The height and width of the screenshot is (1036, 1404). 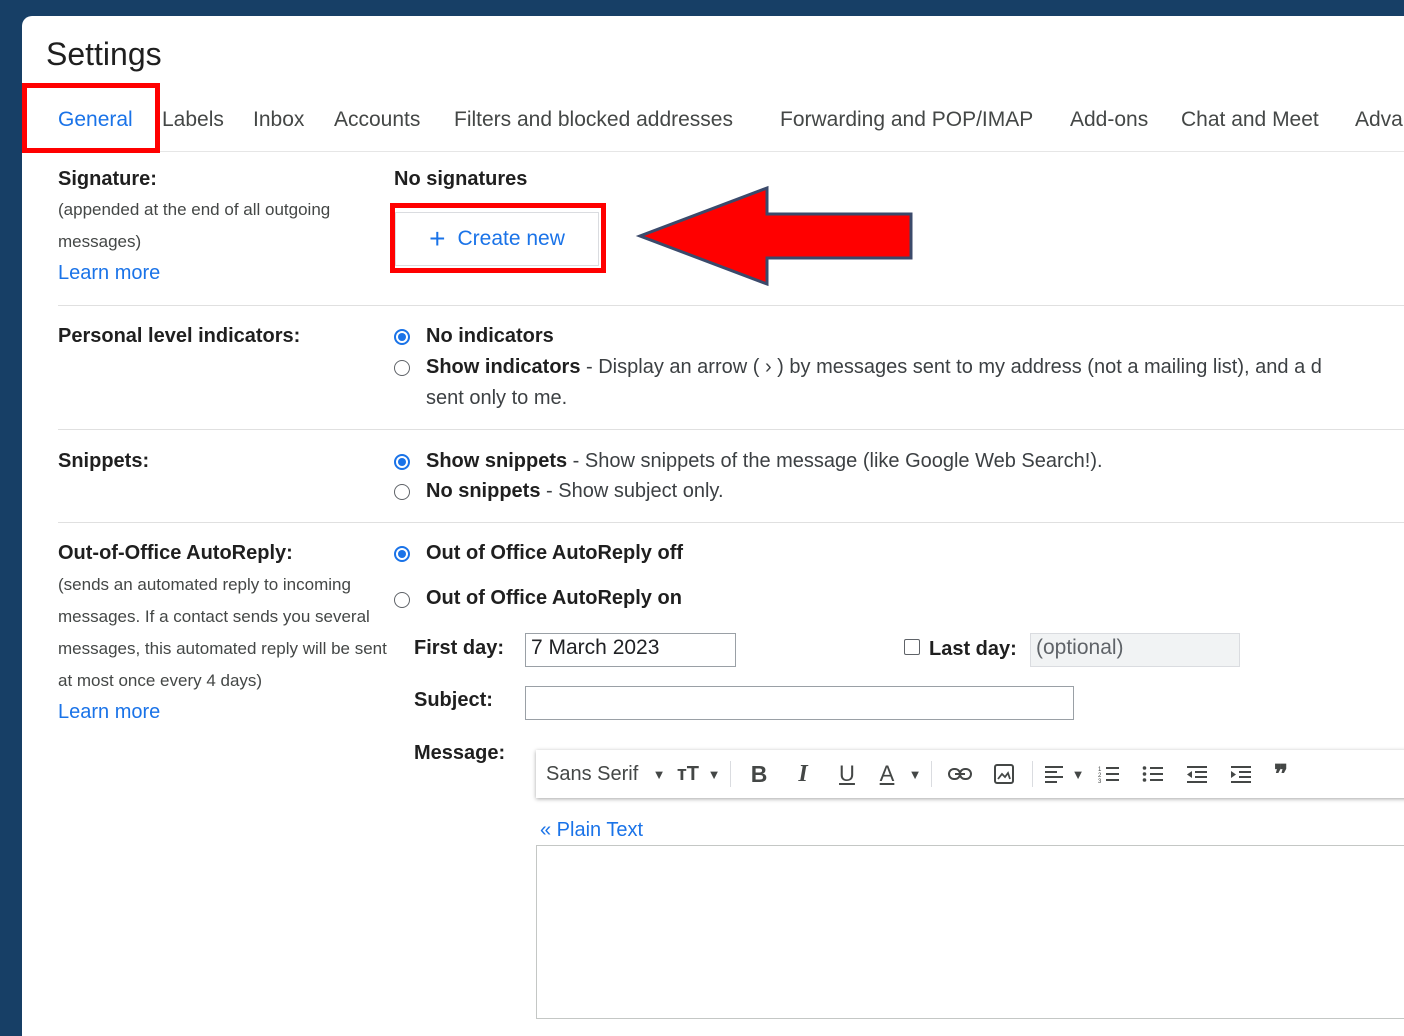 What do you see at coordinates (774, 236) in the screenshot?
I see `red-arrow-annotation` at bounding box center [774, 236].